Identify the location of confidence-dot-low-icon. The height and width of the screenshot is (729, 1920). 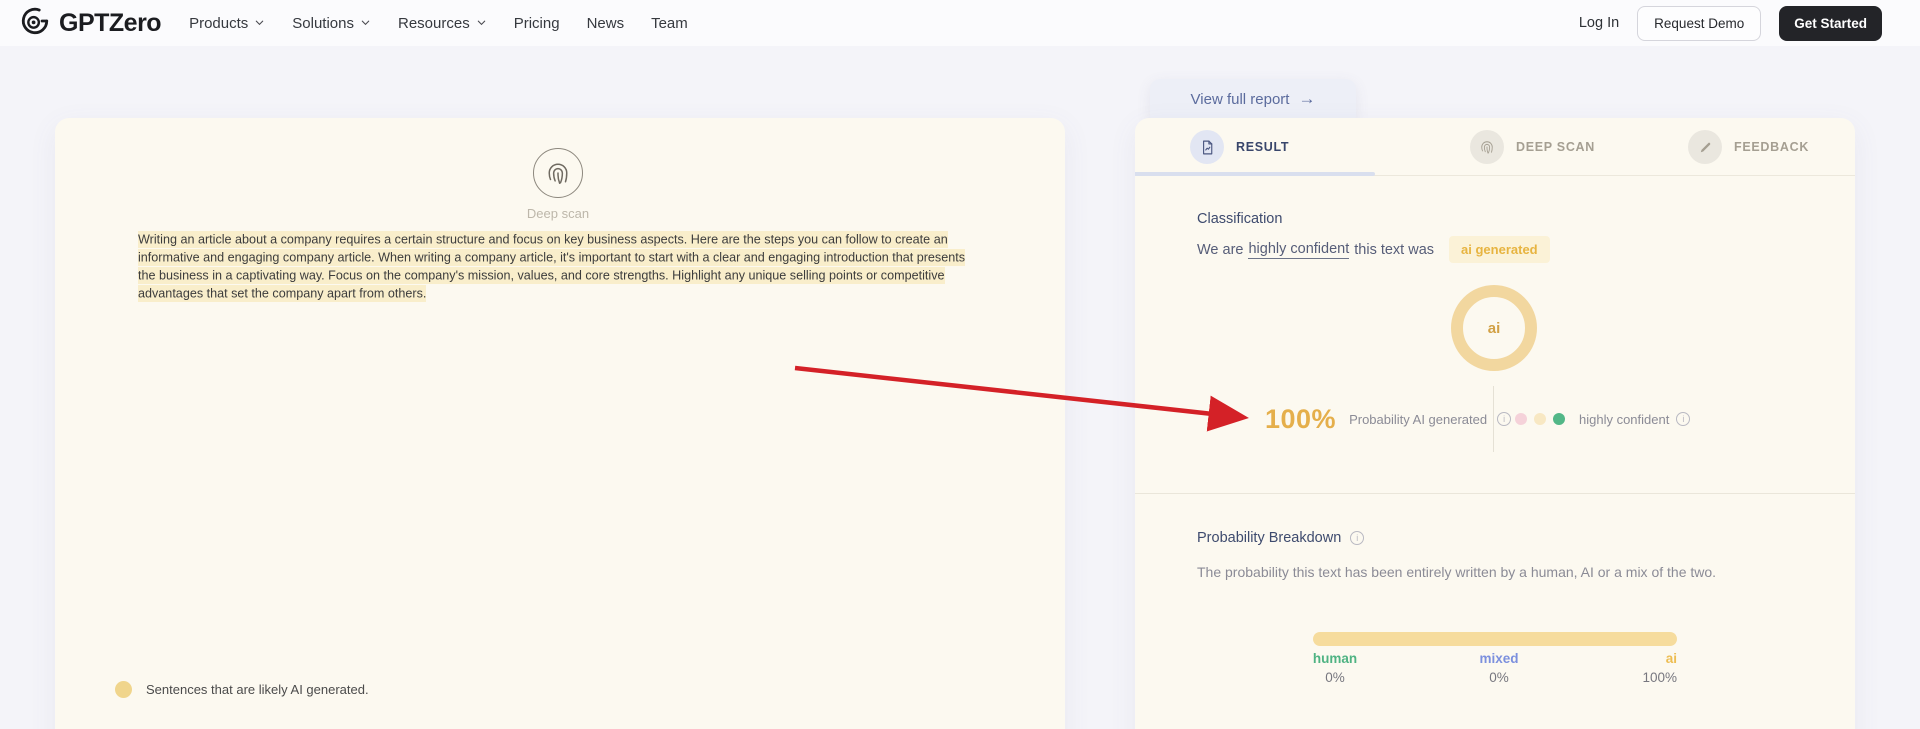
(1521, 419).